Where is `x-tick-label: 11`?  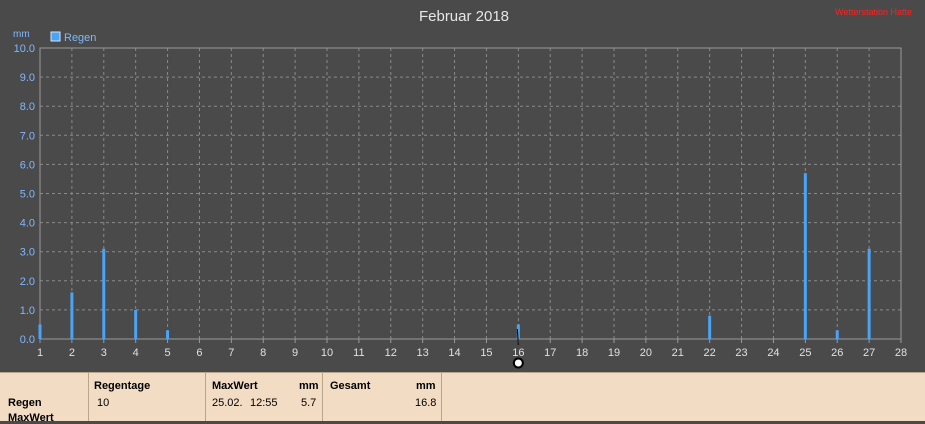
x-tick-label: 11 is located at coordinates (358, 353).